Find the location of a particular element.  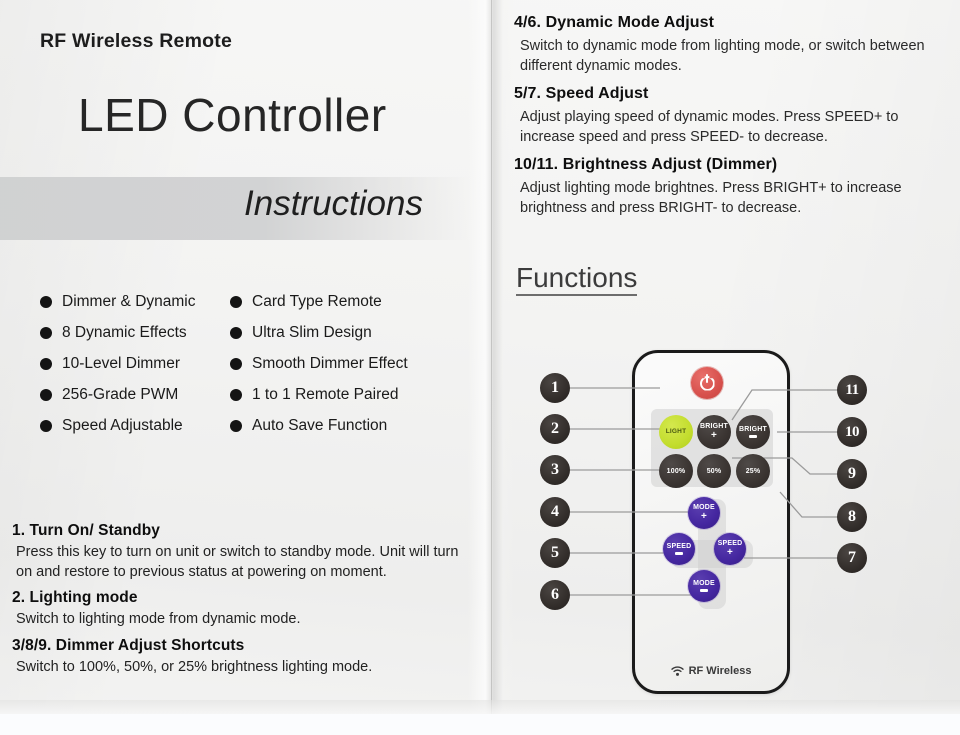

instruction-heading: 2. Lighting mode is located at coordinates (75, 598).